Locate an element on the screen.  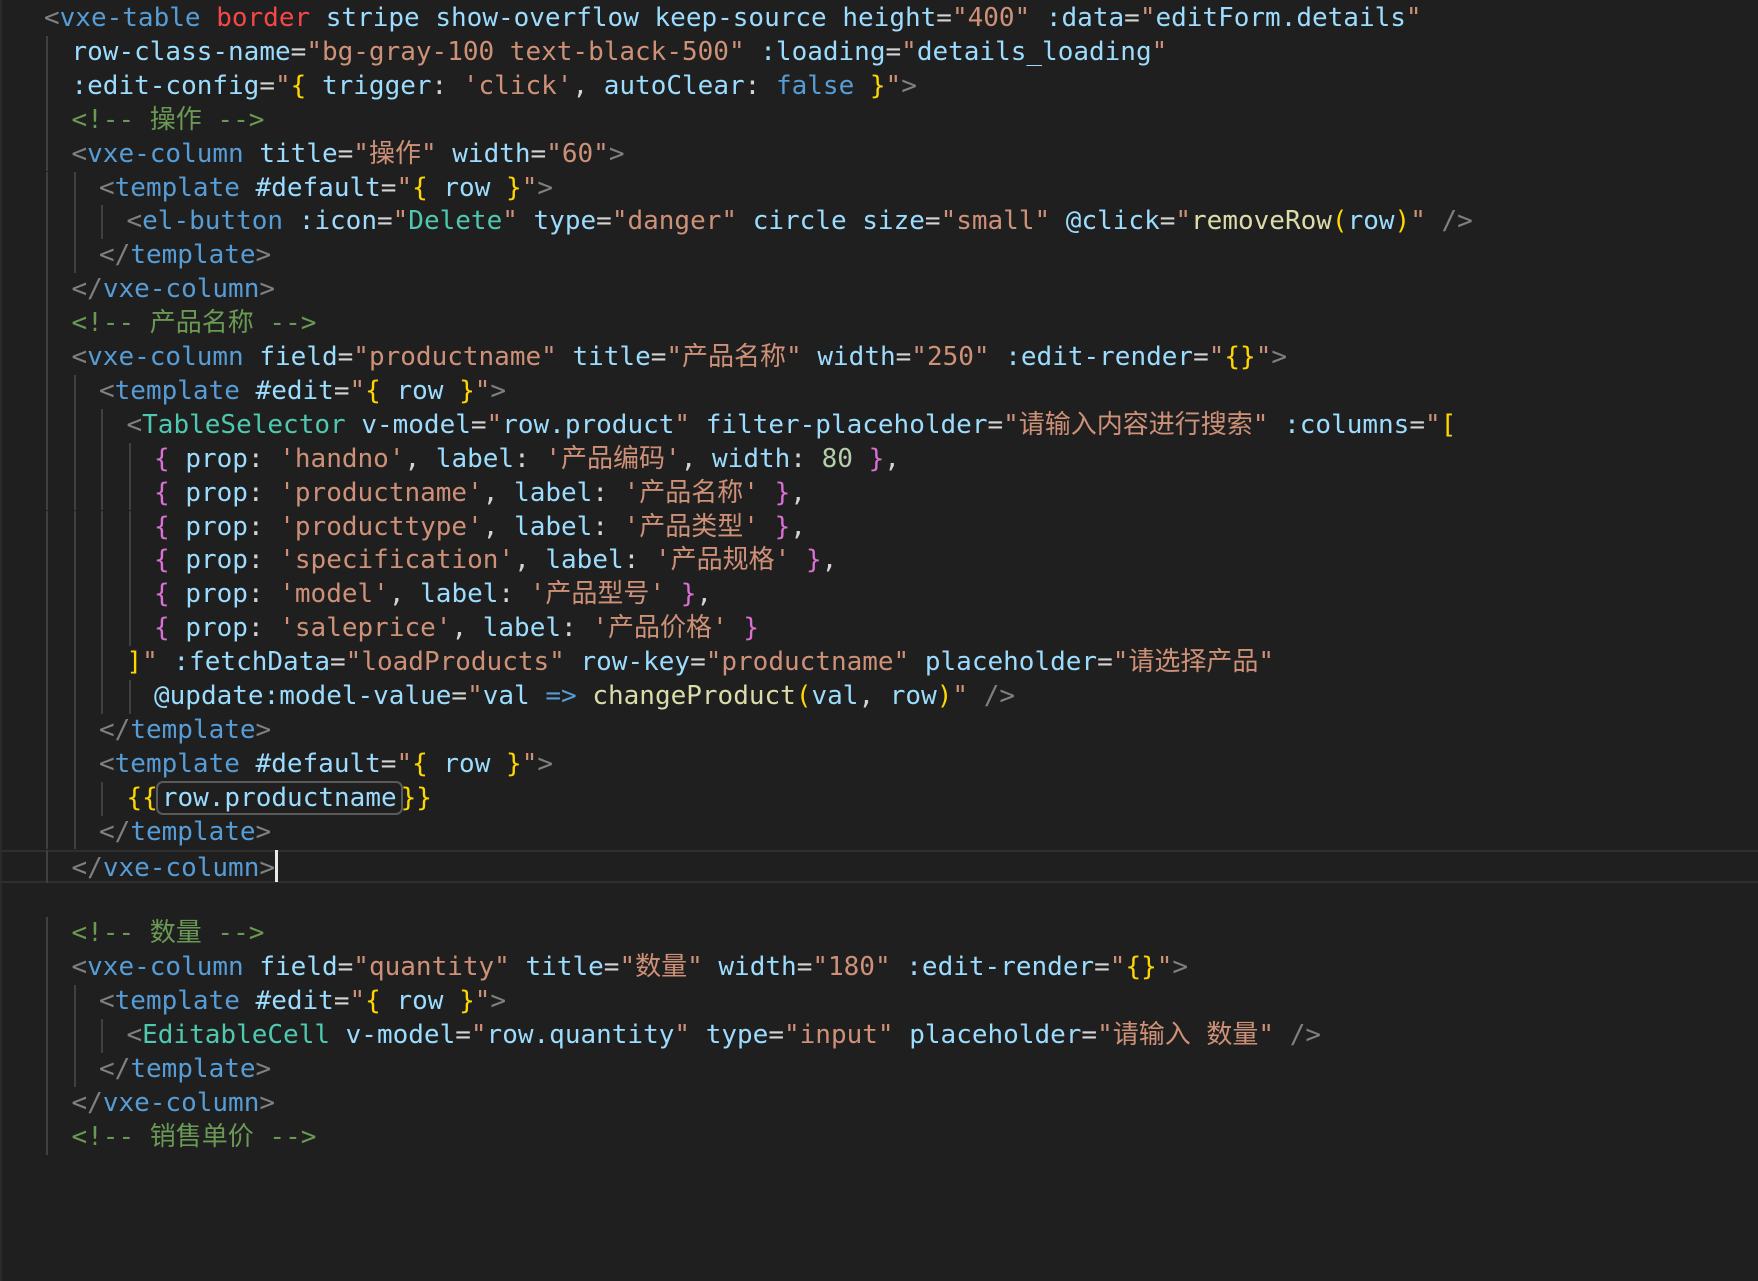
code-token: 'specification' is located at coordinates (397, 560).